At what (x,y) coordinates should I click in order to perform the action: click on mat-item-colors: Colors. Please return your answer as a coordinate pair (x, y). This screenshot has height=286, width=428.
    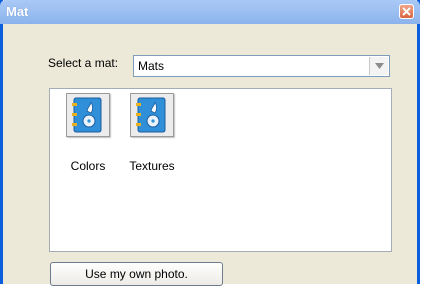
    Looking at the image, I should click on (88, 133).